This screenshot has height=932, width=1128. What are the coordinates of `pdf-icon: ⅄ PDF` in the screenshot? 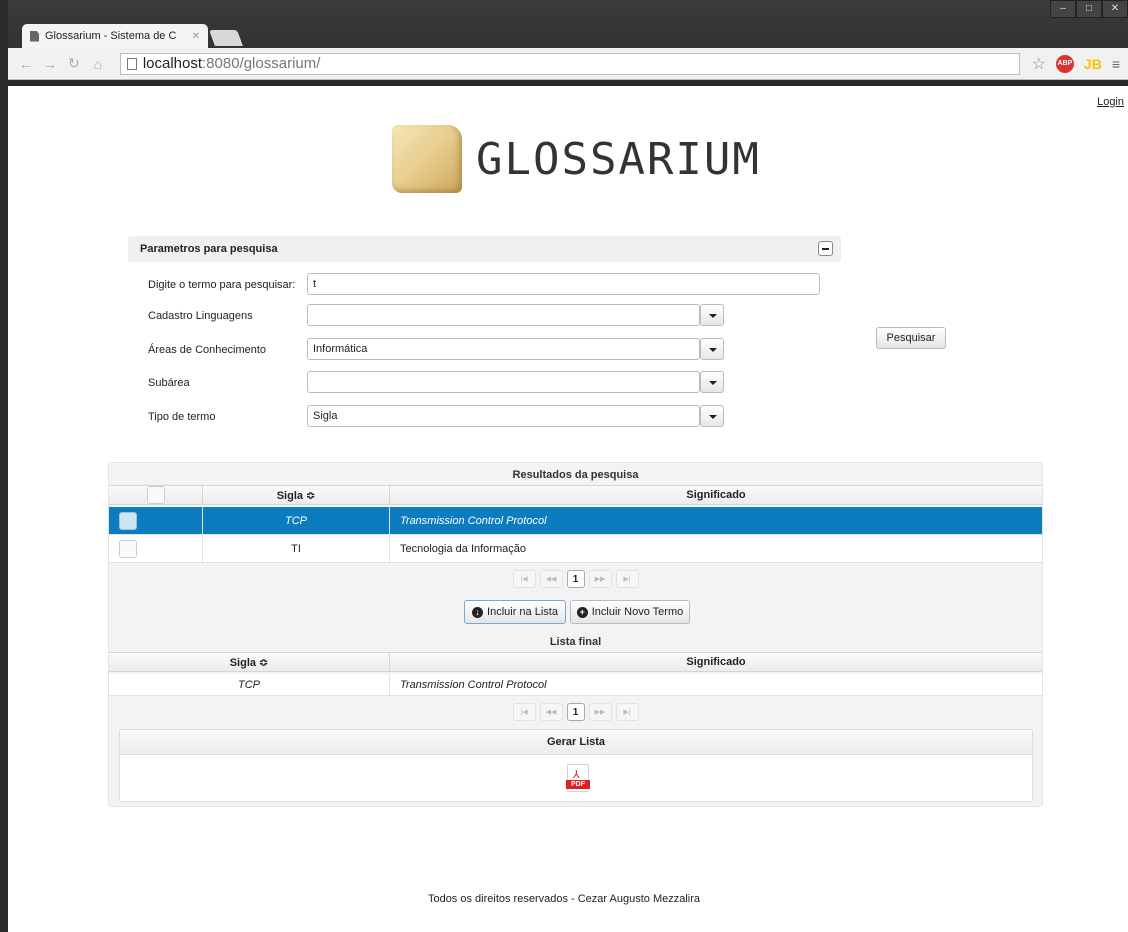 It's located at (578, 778).